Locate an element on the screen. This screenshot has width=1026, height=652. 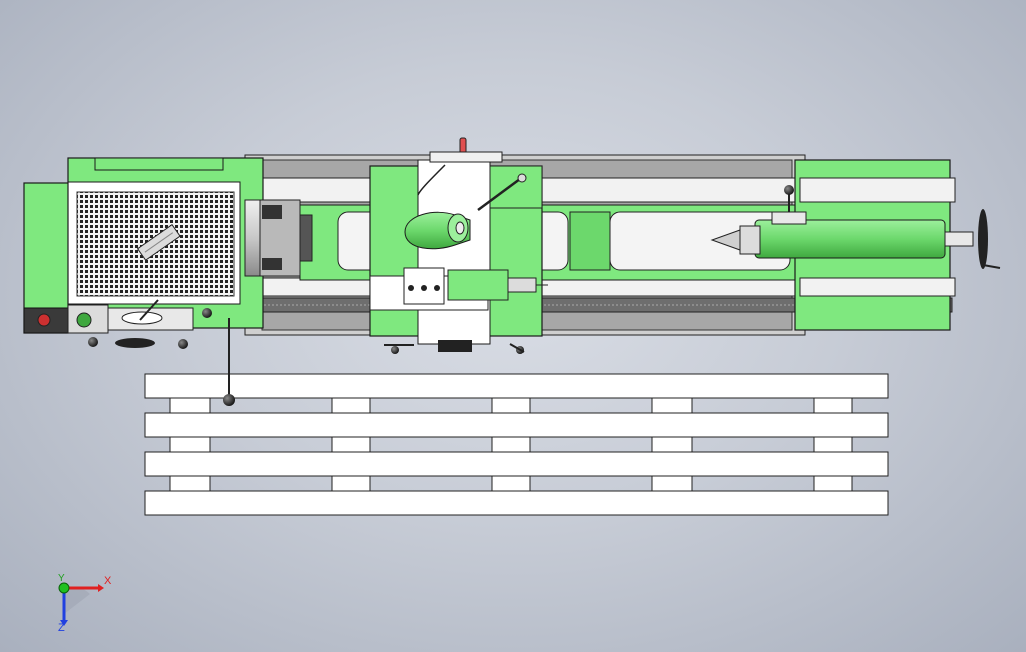
speed-dial-icon is located at coordinates (84, 320).